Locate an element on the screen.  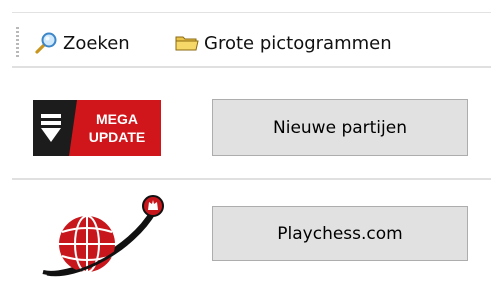
toolbar-top-line is located at coordinates (251, 12).